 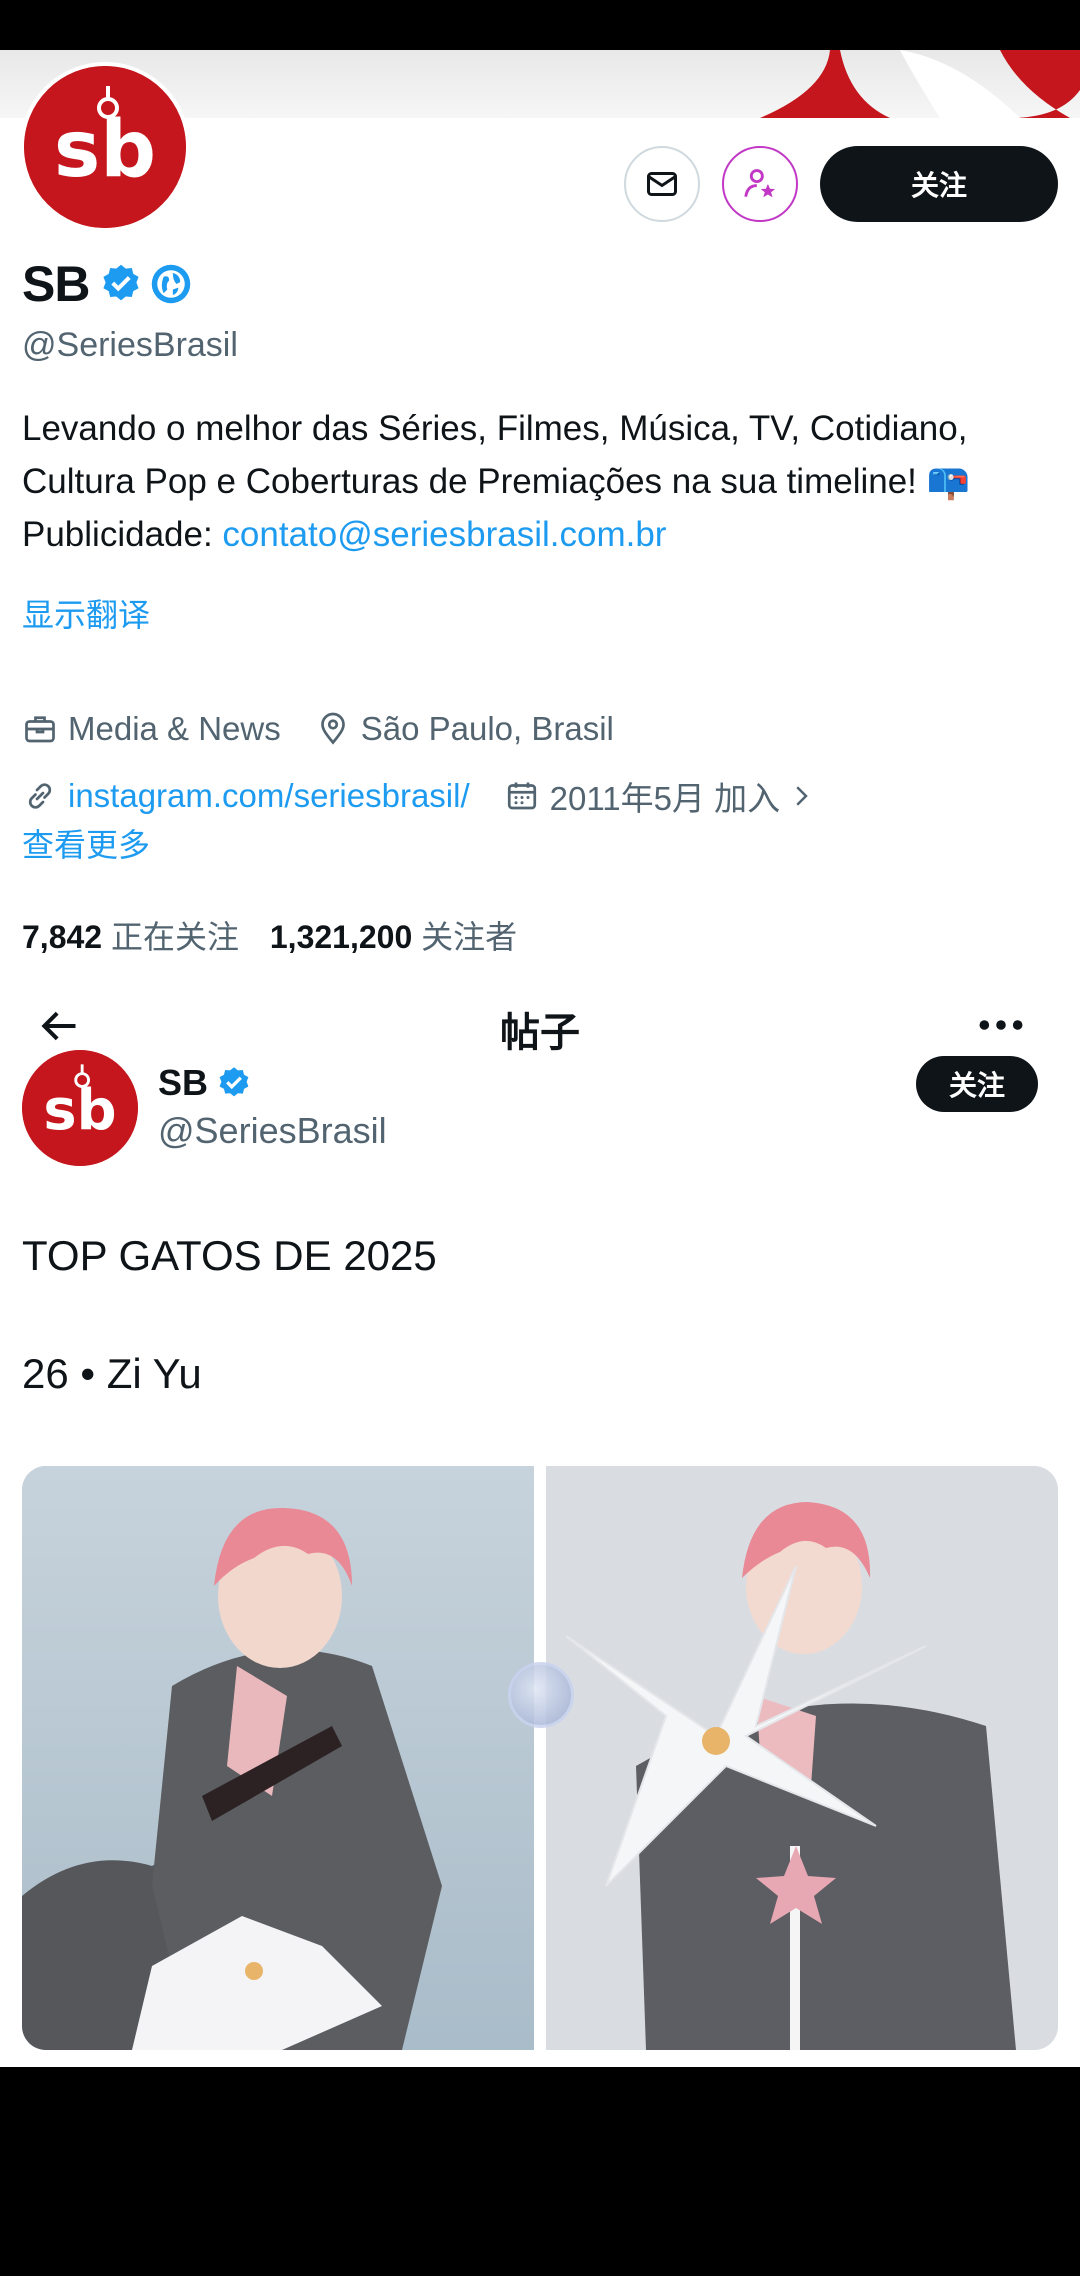 What do you see at coordinates (977, 1084) in the screenshot?
I see `post-follow-button: 关注` at bounding box center [977, 1084].